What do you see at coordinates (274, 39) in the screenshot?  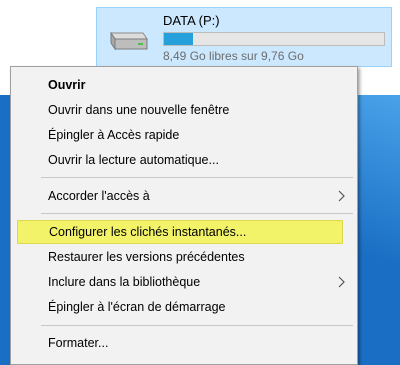 I see `drive-usage-bar` at bounding box center [274, 39].